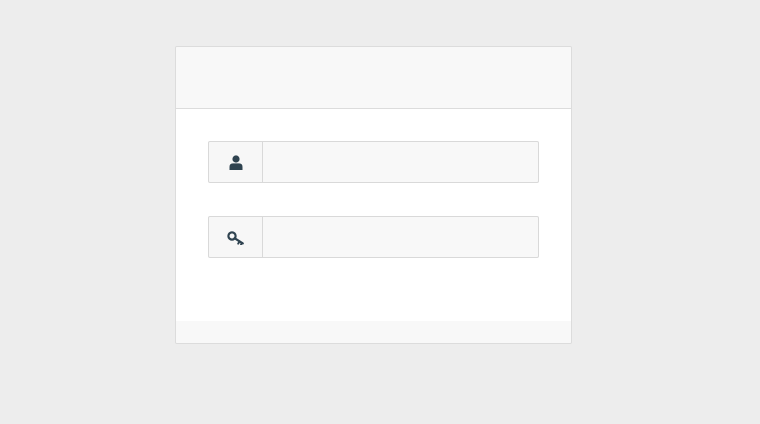 Image resolution: width=760 pixels, height=424 pixels. I want to click on password-addon, so click(235, 237).